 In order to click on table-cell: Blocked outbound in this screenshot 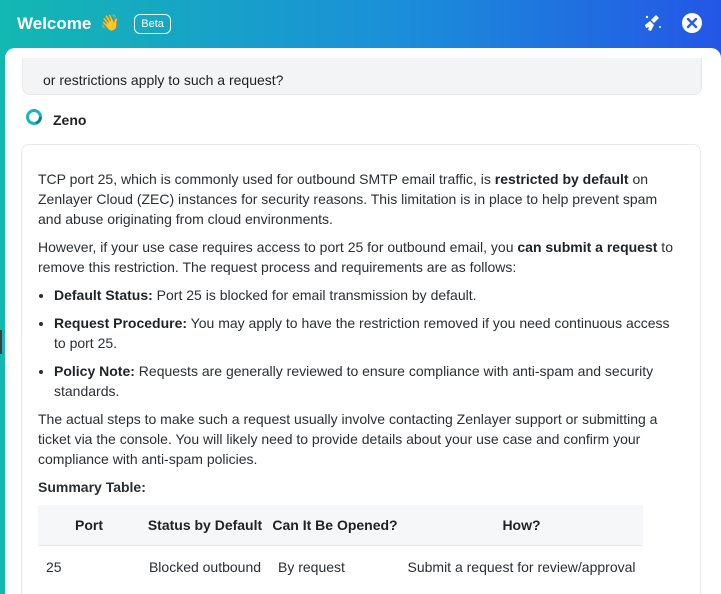, I will do `click(205, 566)`.